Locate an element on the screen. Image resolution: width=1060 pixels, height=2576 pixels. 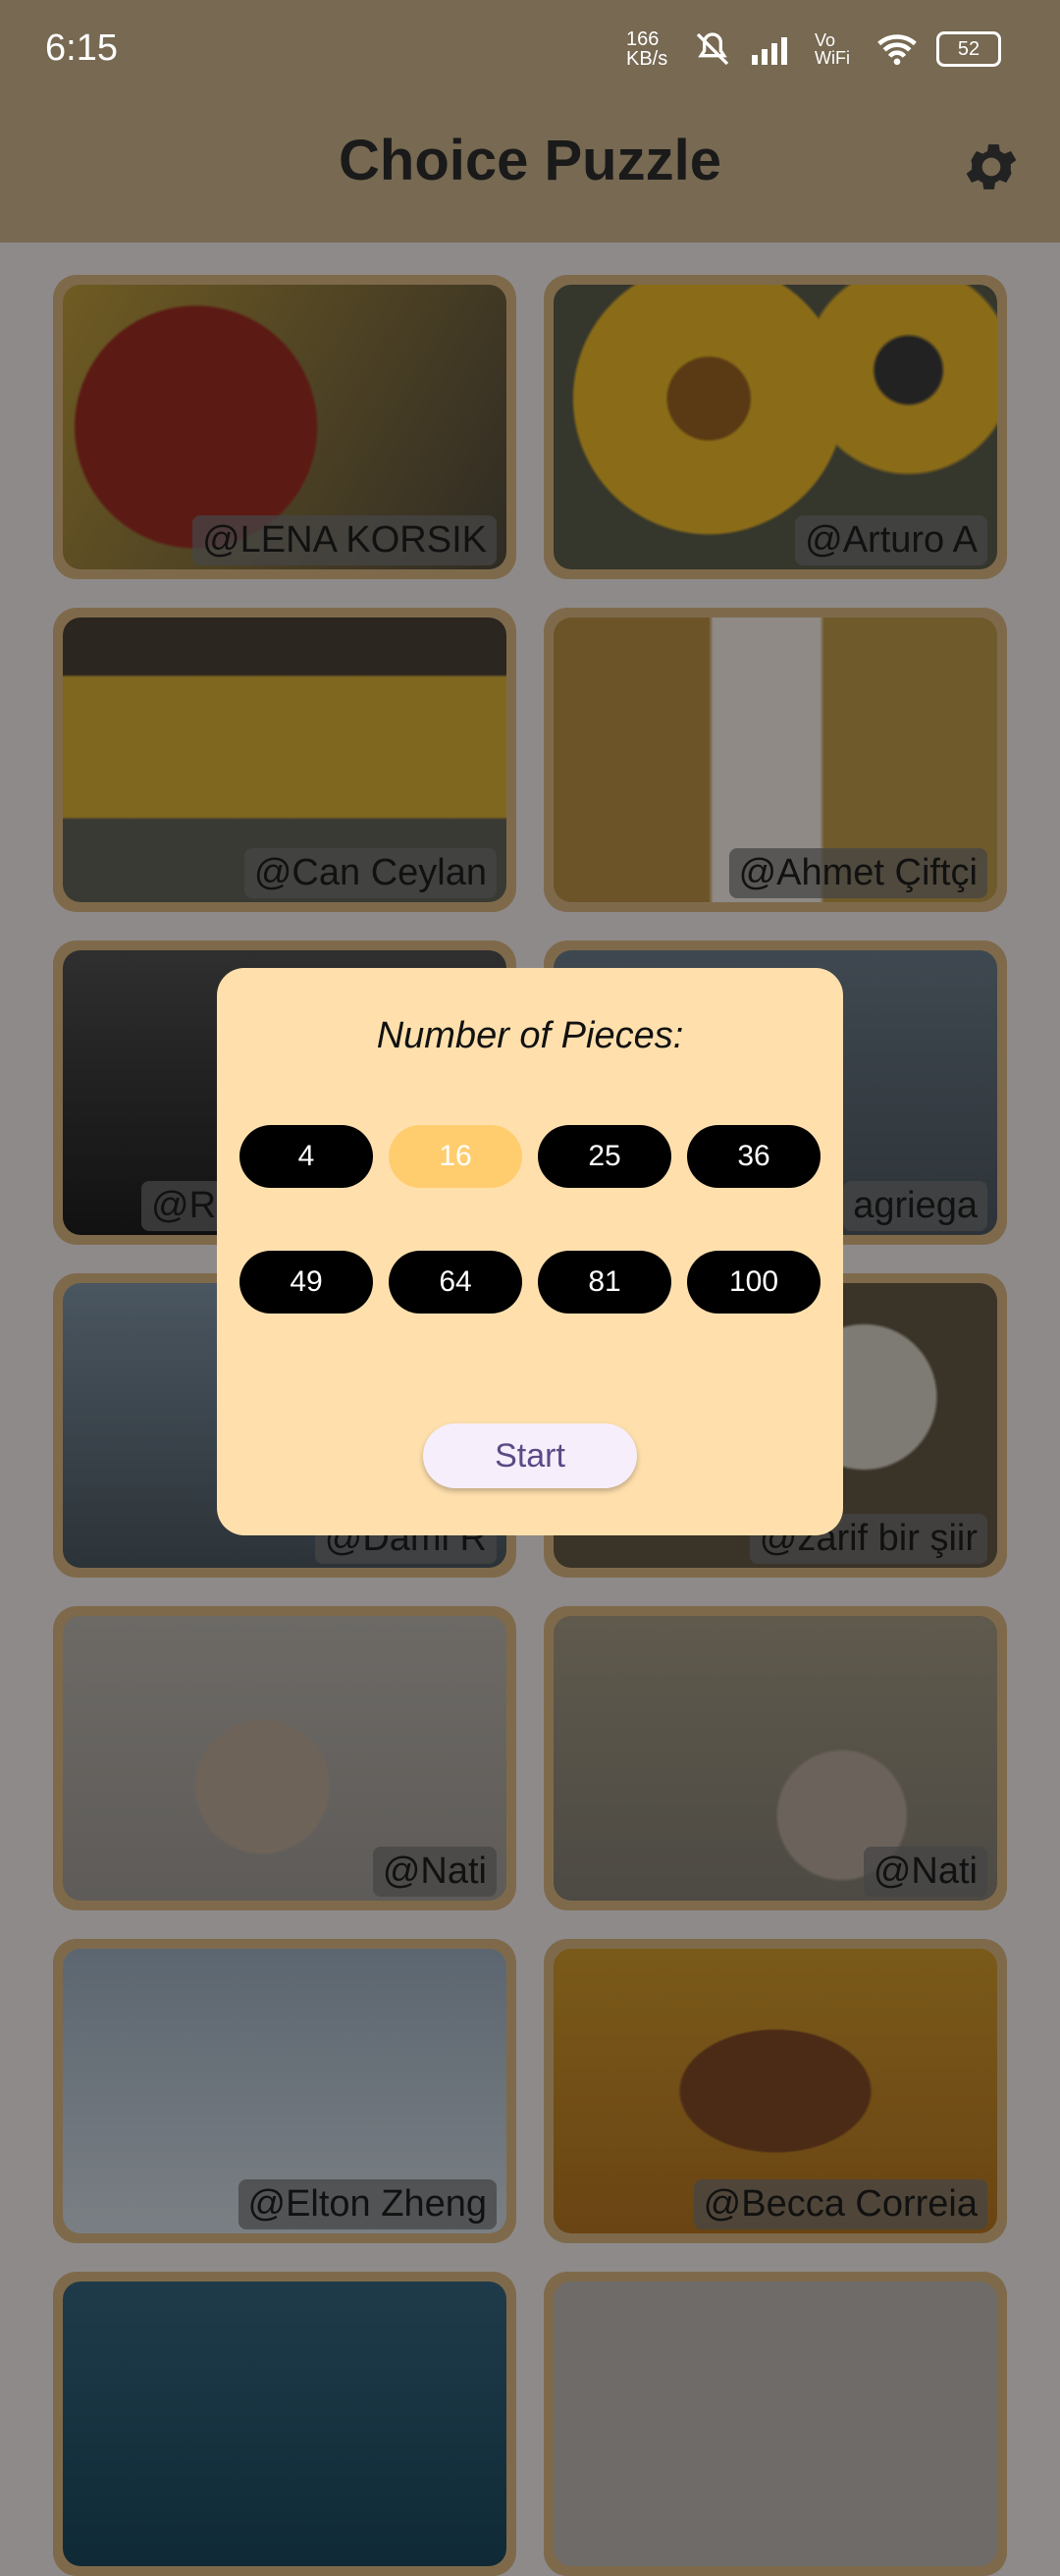
puzzle-card: @LENA KORSIK is located at coordinates (284, 427).